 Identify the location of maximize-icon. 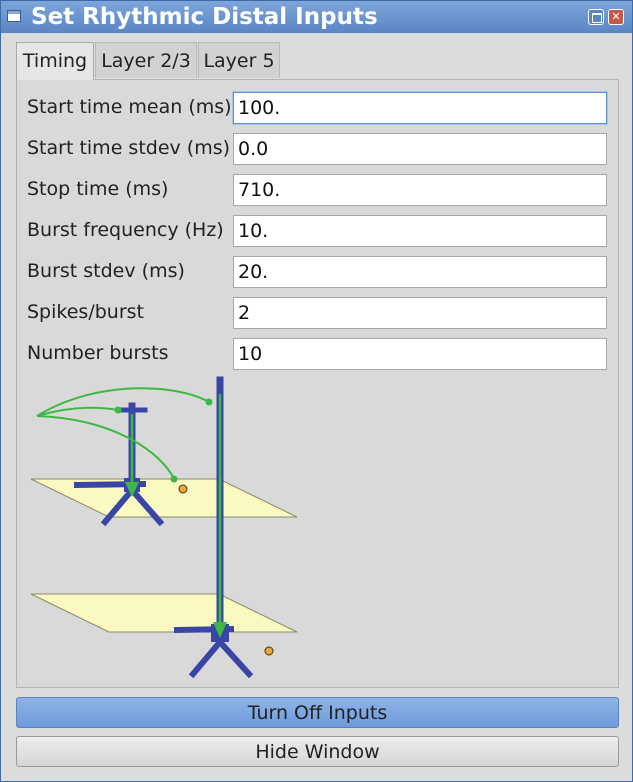
(596, 17).